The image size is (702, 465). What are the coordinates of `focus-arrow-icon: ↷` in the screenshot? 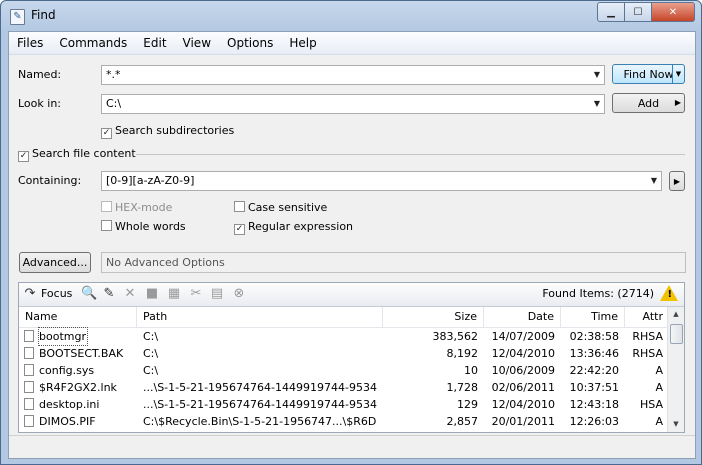 It's located at (30, 294).